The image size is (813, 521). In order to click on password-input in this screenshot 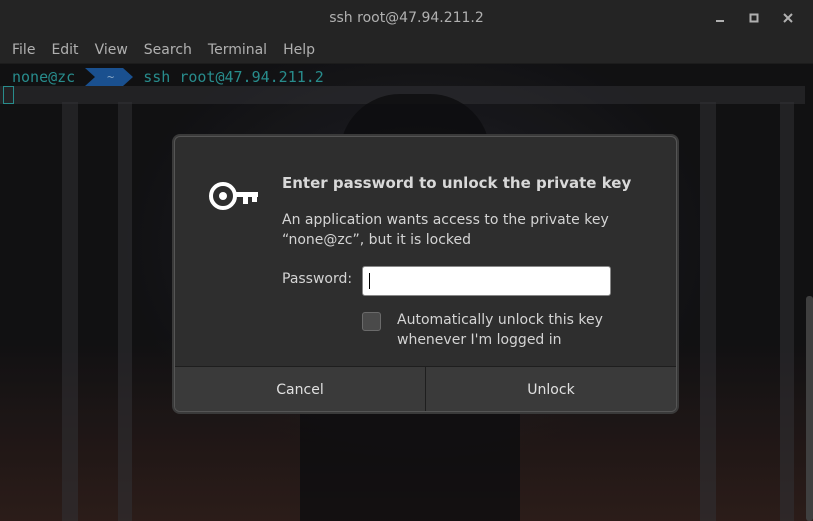, I will do `click(486, 281)`.